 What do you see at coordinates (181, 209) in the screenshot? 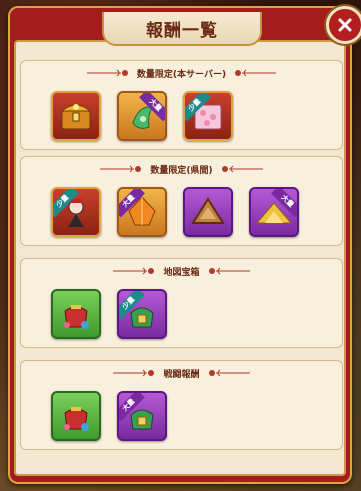
I see `item-row: 少量 大量 大量` at bounding box center [181, 209].